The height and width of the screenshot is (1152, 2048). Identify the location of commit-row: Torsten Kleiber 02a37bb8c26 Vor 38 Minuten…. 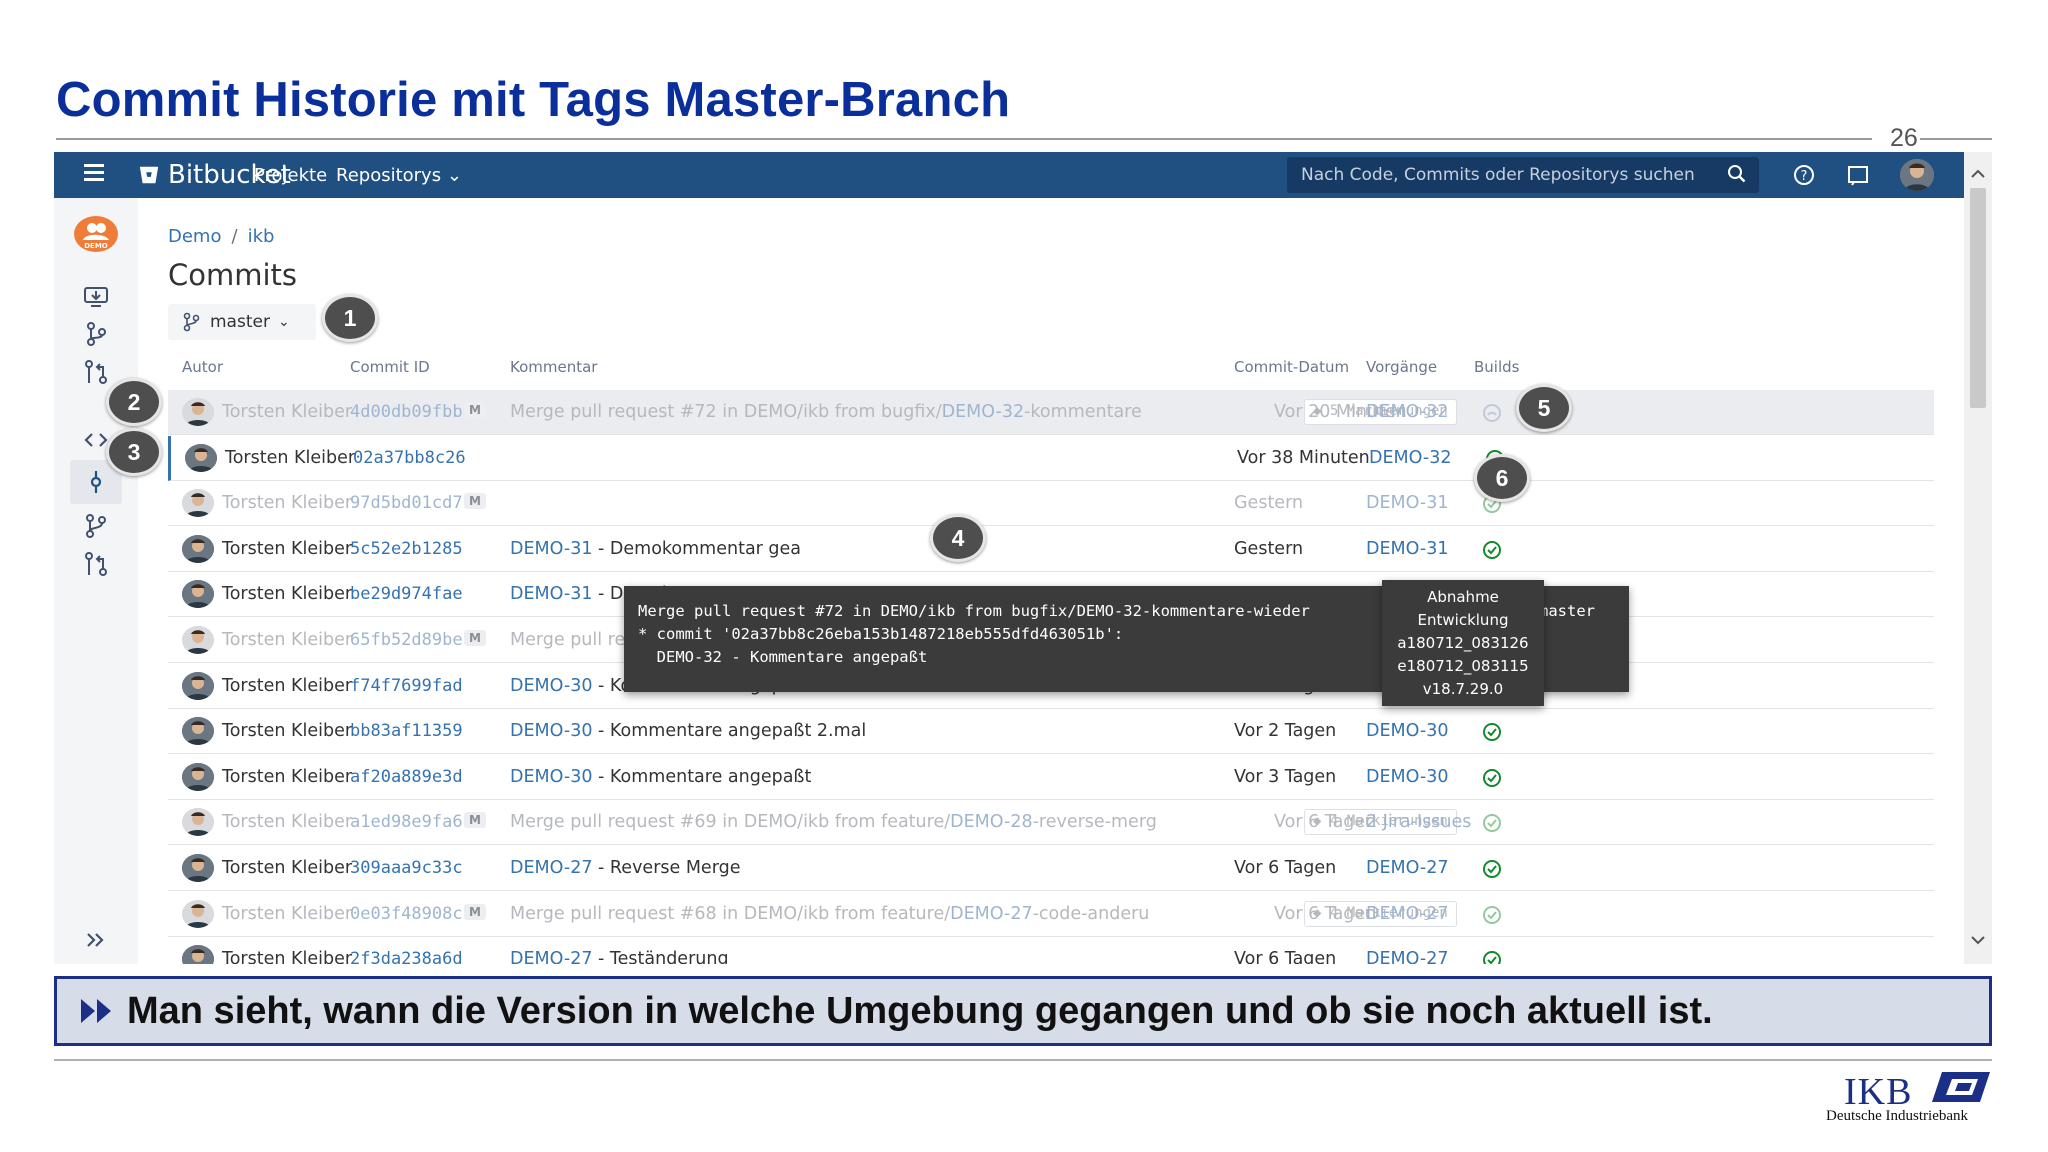
(1051, 458).